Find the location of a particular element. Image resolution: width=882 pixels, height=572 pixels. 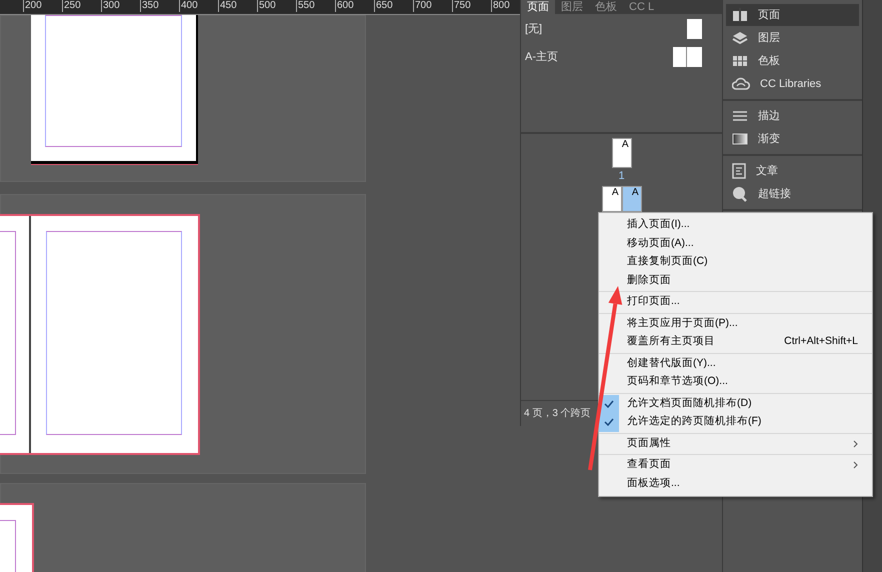

ruler-label: 400 is located at coordinates (198, 6).